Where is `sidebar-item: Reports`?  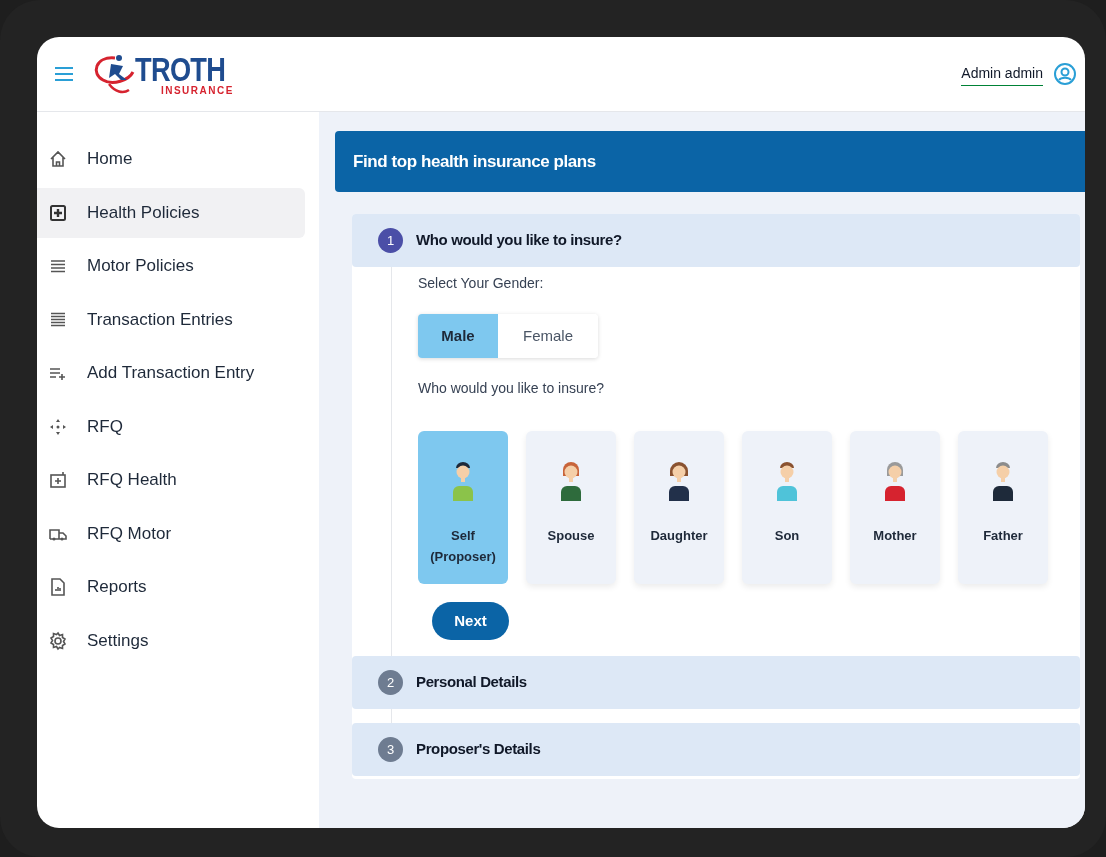 sidebar-item: Reports is located at coordinates (171, 587).